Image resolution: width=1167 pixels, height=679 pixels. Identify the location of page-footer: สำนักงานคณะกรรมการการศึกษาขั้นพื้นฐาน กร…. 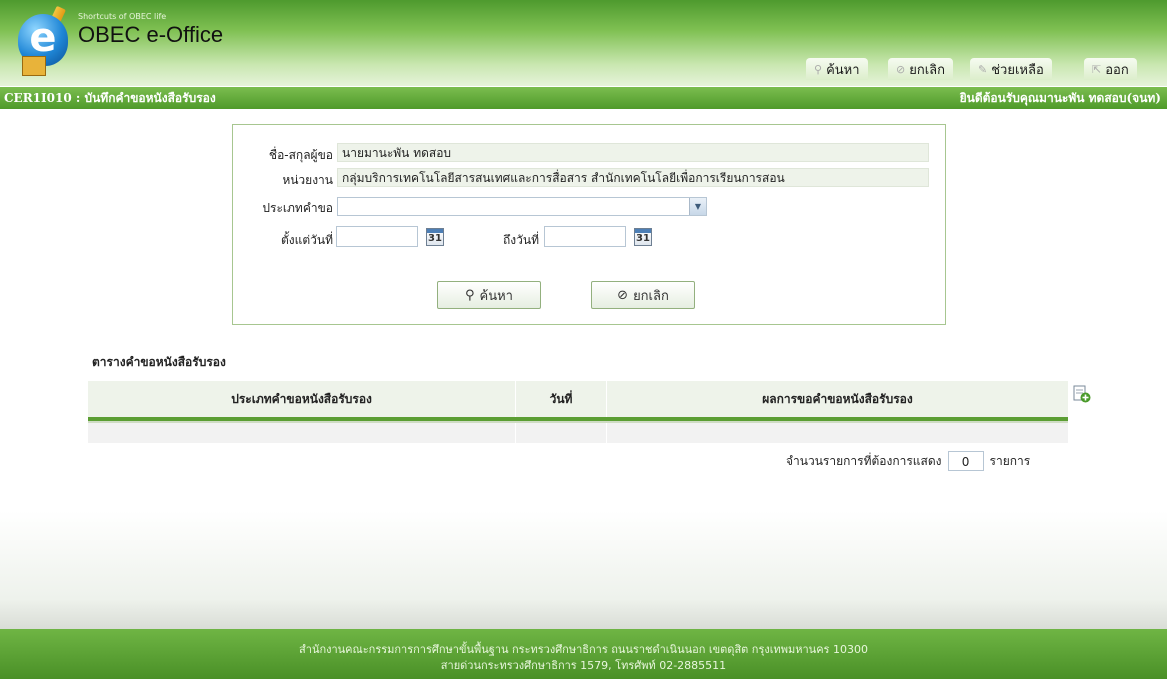
(583, 654).